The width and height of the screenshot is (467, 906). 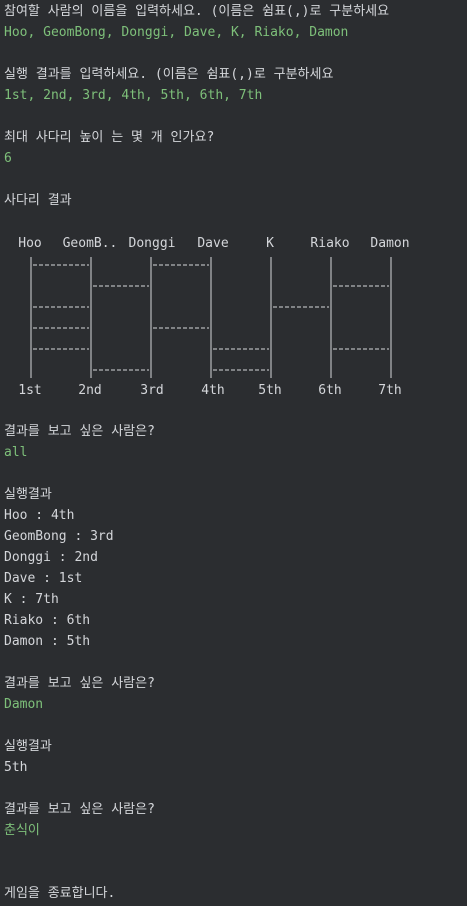 What do you see at coordinates (31, 599) in the screenshot?
I see `result-line: K : 7th` at bounding box center [31, 599].